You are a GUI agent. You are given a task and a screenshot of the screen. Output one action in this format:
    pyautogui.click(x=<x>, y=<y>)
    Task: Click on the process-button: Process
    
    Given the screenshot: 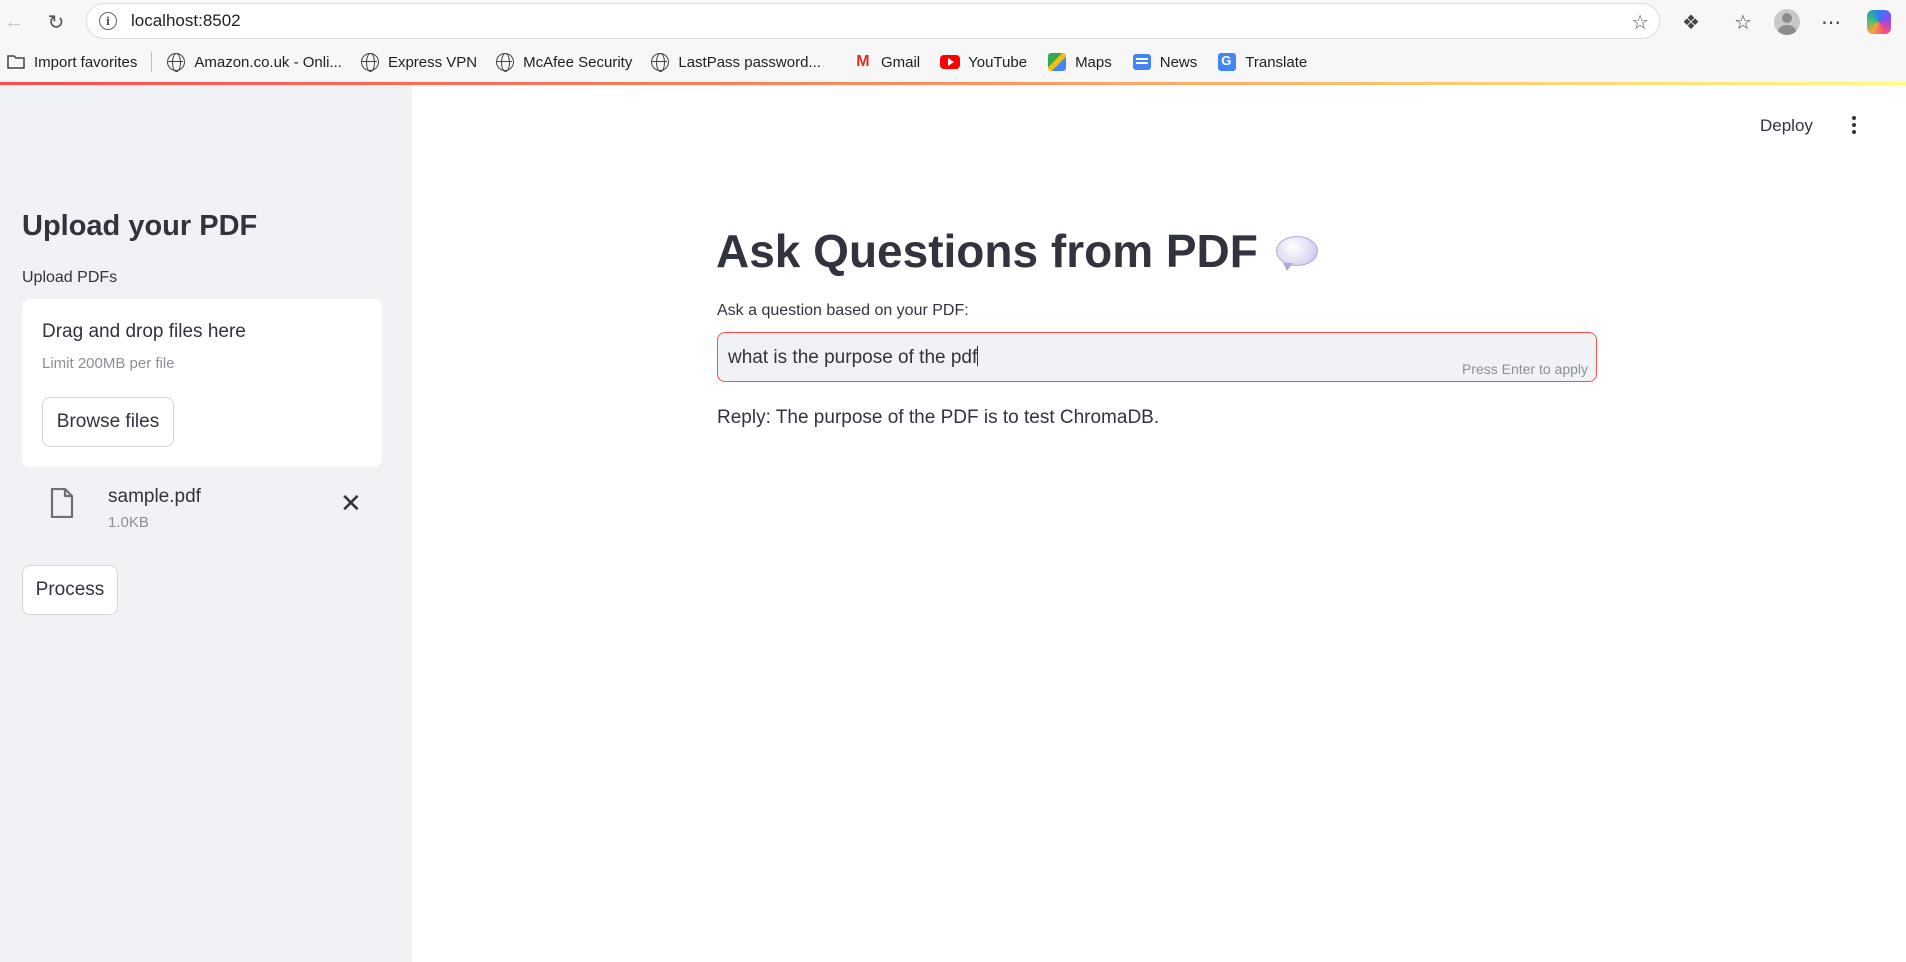 What is the action you would take?
    pyautogui.click(x=70, y=590)
    